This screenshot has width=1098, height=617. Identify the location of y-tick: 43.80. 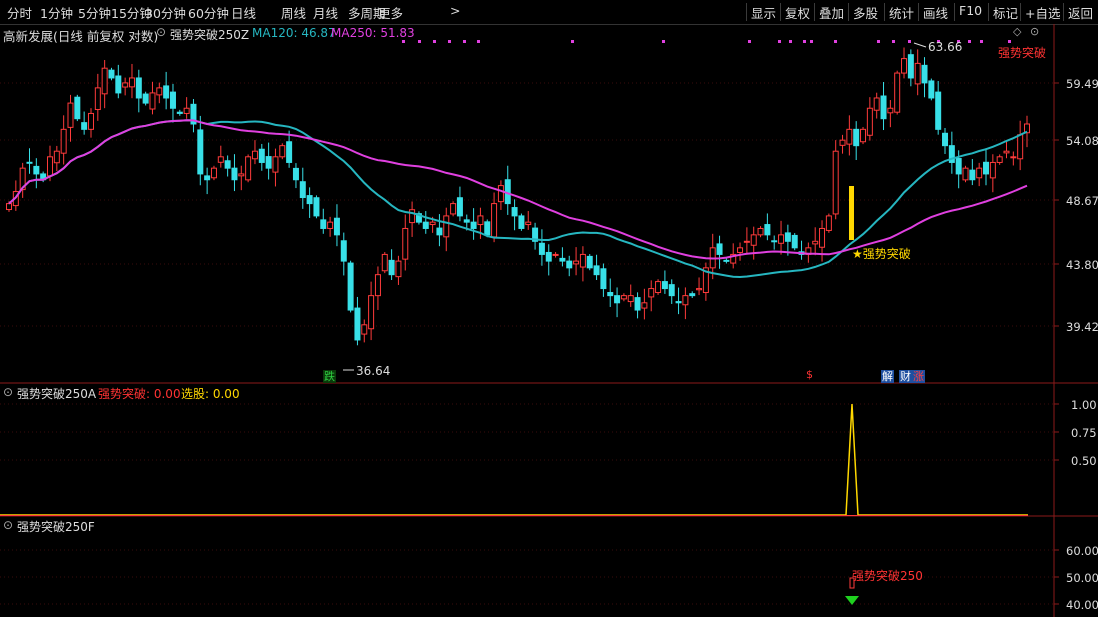
(1082, 265).